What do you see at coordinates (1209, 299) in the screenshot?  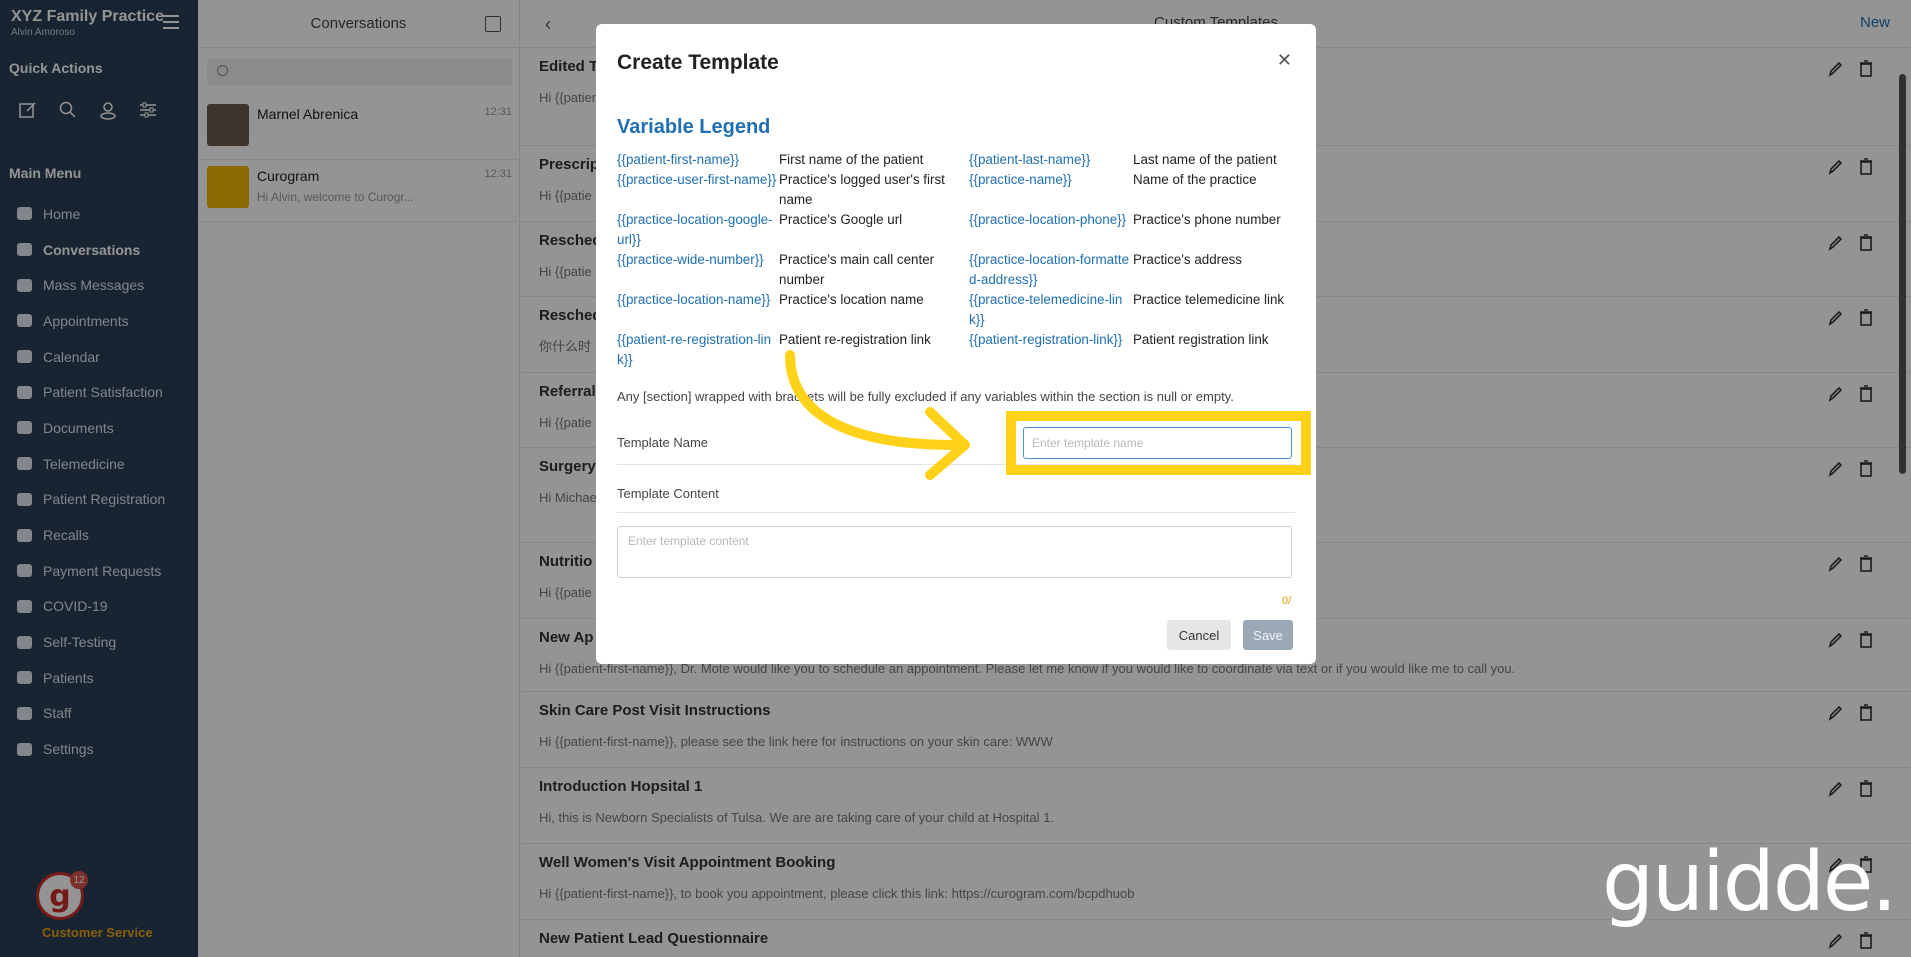 I see `legend-description: Practice telemedicine link` at bounding box center [1209, 299].